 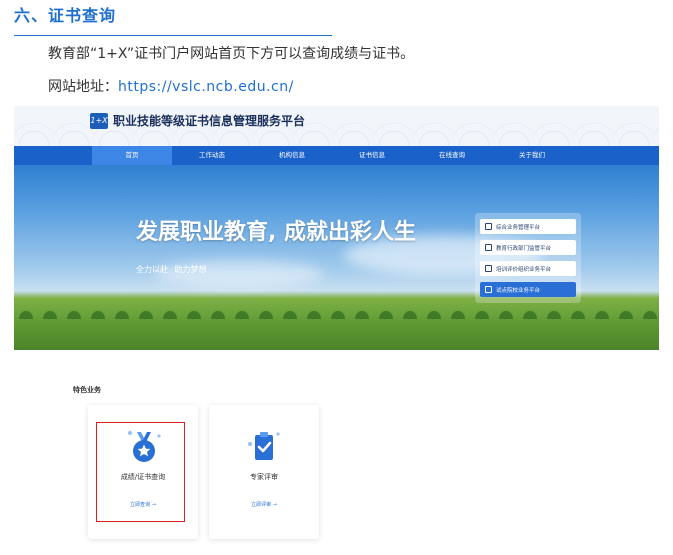 What do you see at coordinates (488, 289) in the screenshot?
I see `school-icon` at bounding box center [488, 289].